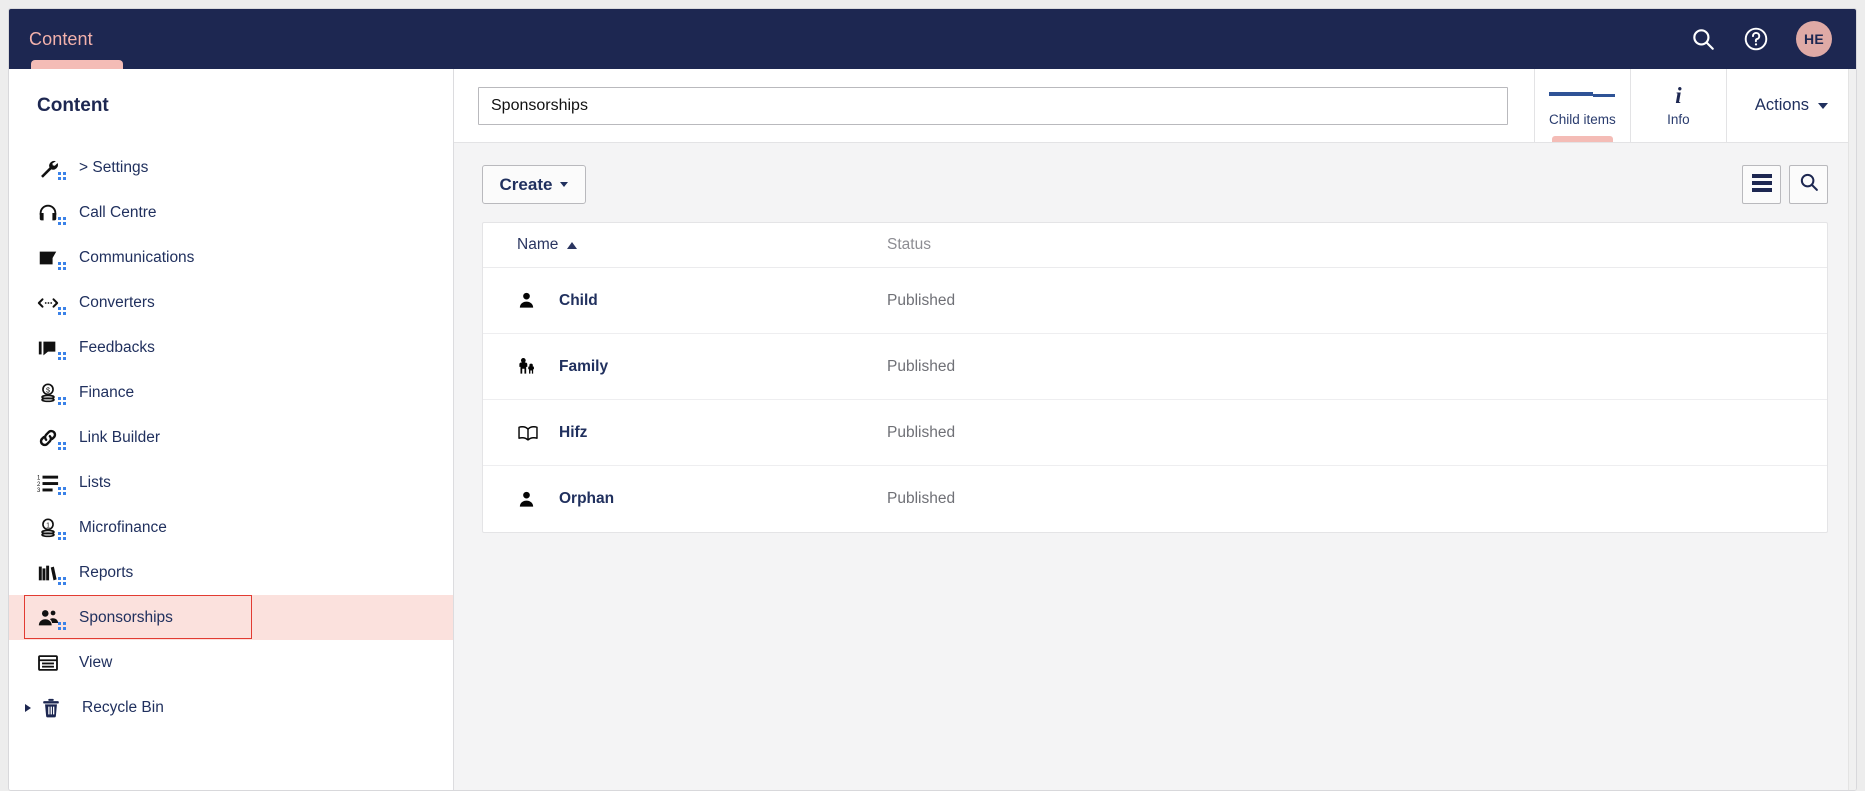  What do you see at coordinates (534, 184) in the screenshot?
I see `create-button: Create` at bounding box center [534, 184].